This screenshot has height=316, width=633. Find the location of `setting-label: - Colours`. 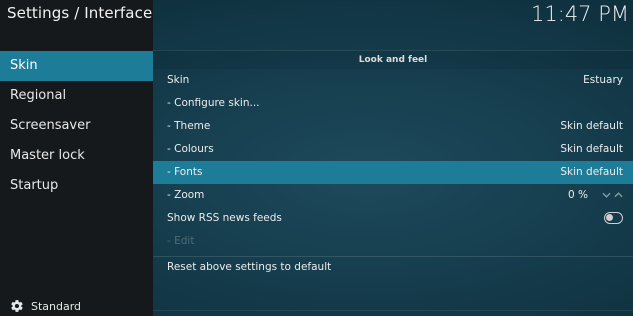

setting-label: - Colours is located at coordinates (190, 149).